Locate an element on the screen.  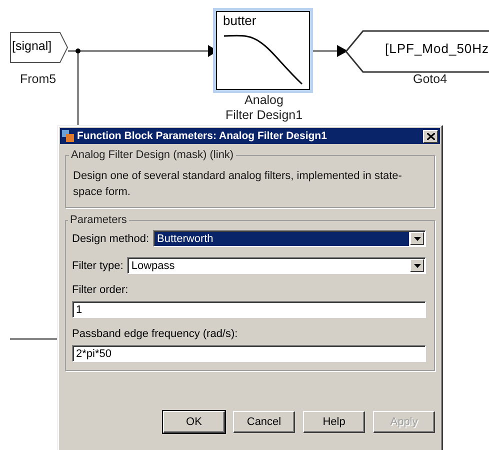
window-title: Function Block Parameters: Analog Filter Design1 is located at coordinates (202, 136).